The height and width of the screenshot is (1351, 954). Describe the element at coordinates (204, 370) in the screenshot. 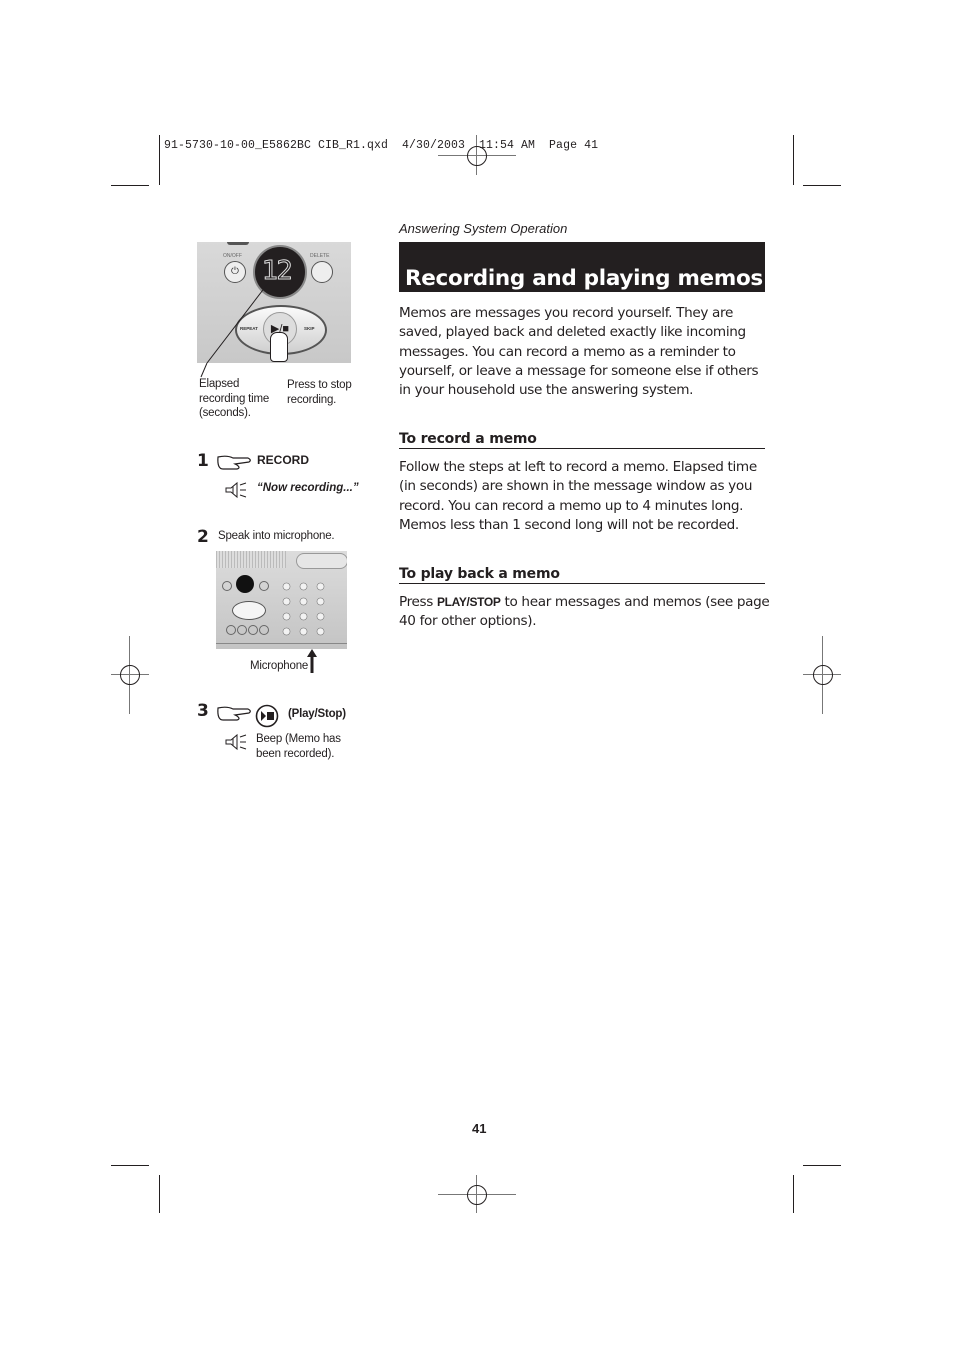

I see `callout-line-extension` at that location.